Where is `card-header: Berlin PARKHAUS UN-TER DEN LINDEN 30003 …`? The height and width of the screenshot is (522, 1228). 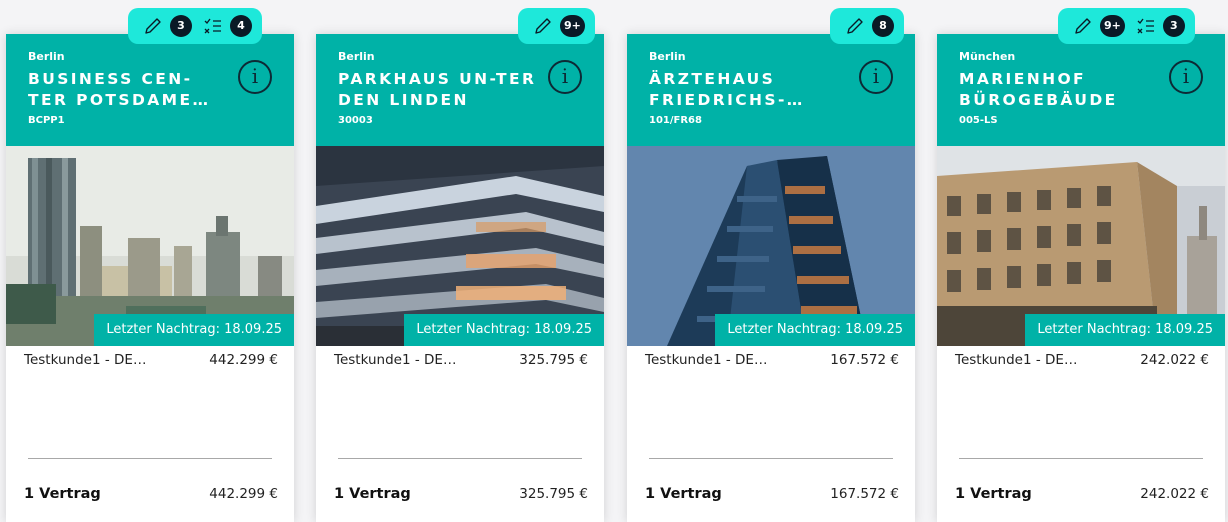
card-header: Berlin PARKHAUS UN-TER DEN LINDEN 30003 … is located at coordinates (460, 90).